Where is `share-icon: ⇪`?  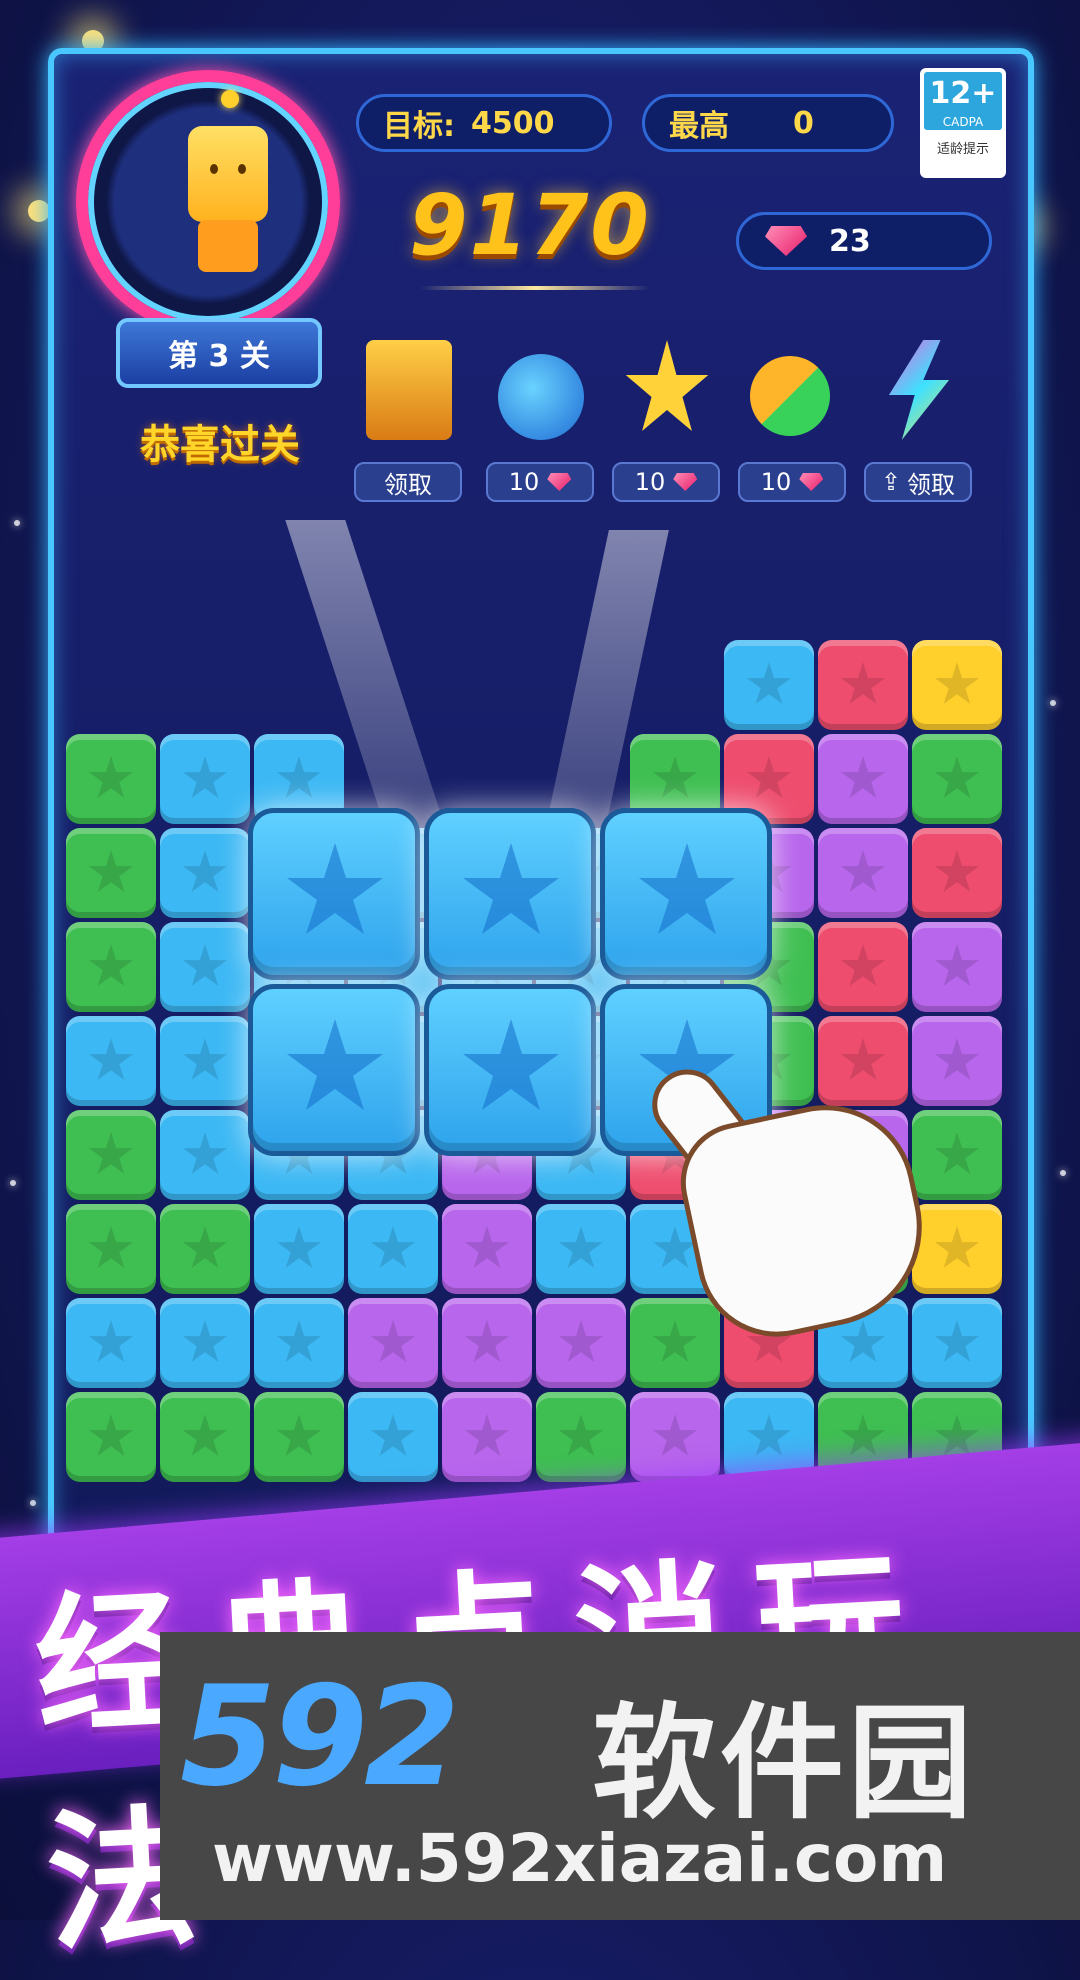
share-icon: ⇪ is located at coordinates (891, 482).